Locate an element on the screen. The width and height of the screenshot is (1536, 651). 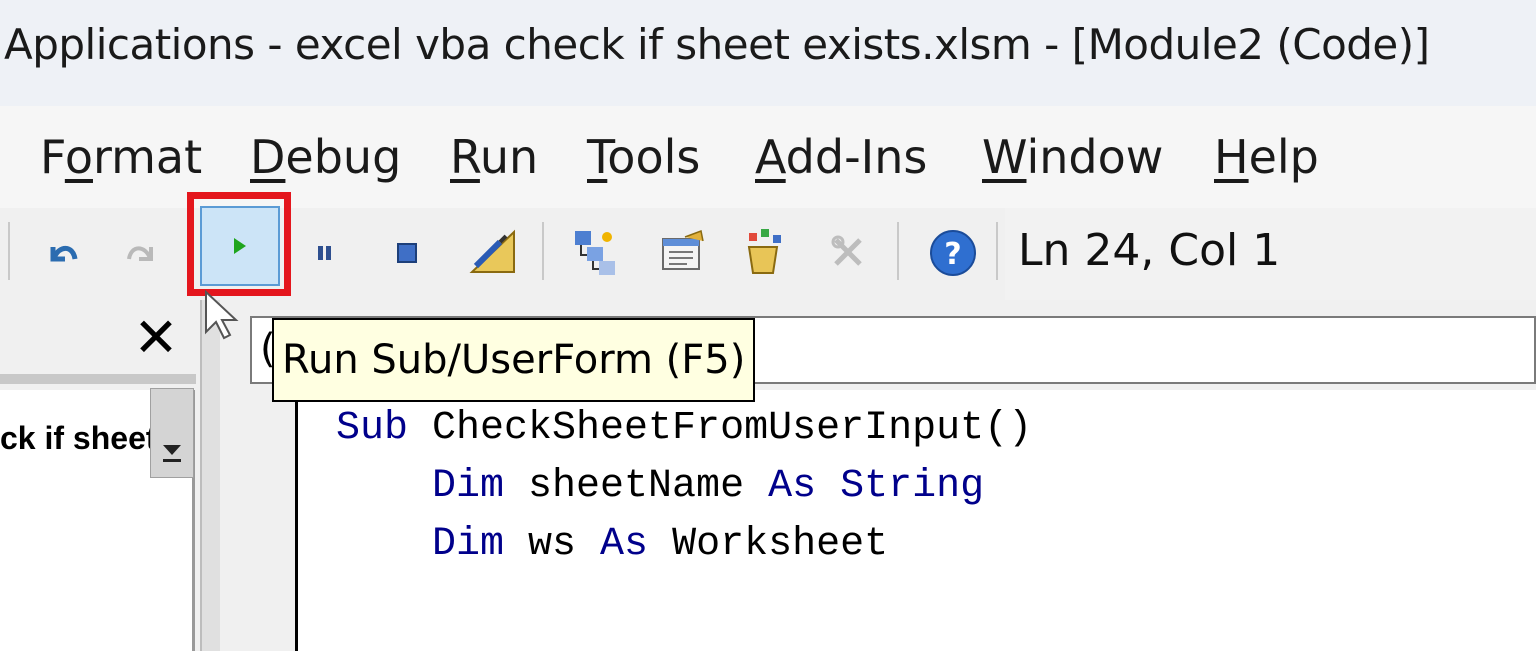
undo-icon is located at coordinates (63, 253).